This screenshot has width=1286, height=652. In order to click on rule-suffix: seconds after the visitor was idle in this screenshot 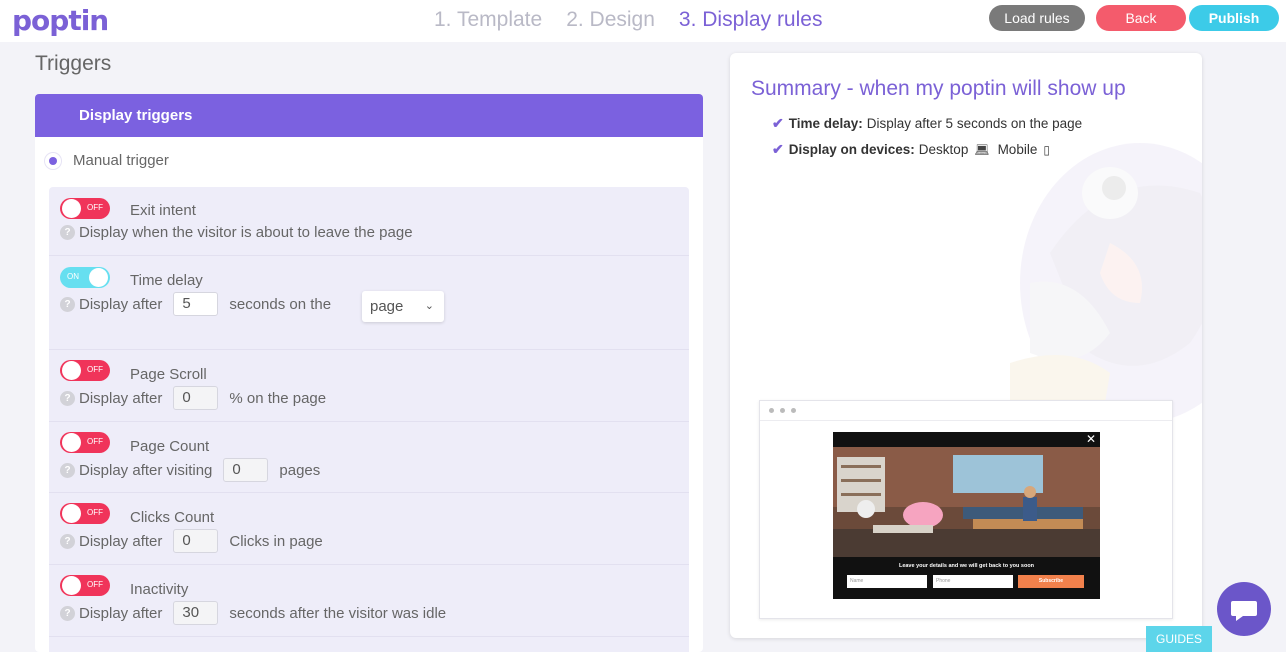, I will do `click(338, 613)`.